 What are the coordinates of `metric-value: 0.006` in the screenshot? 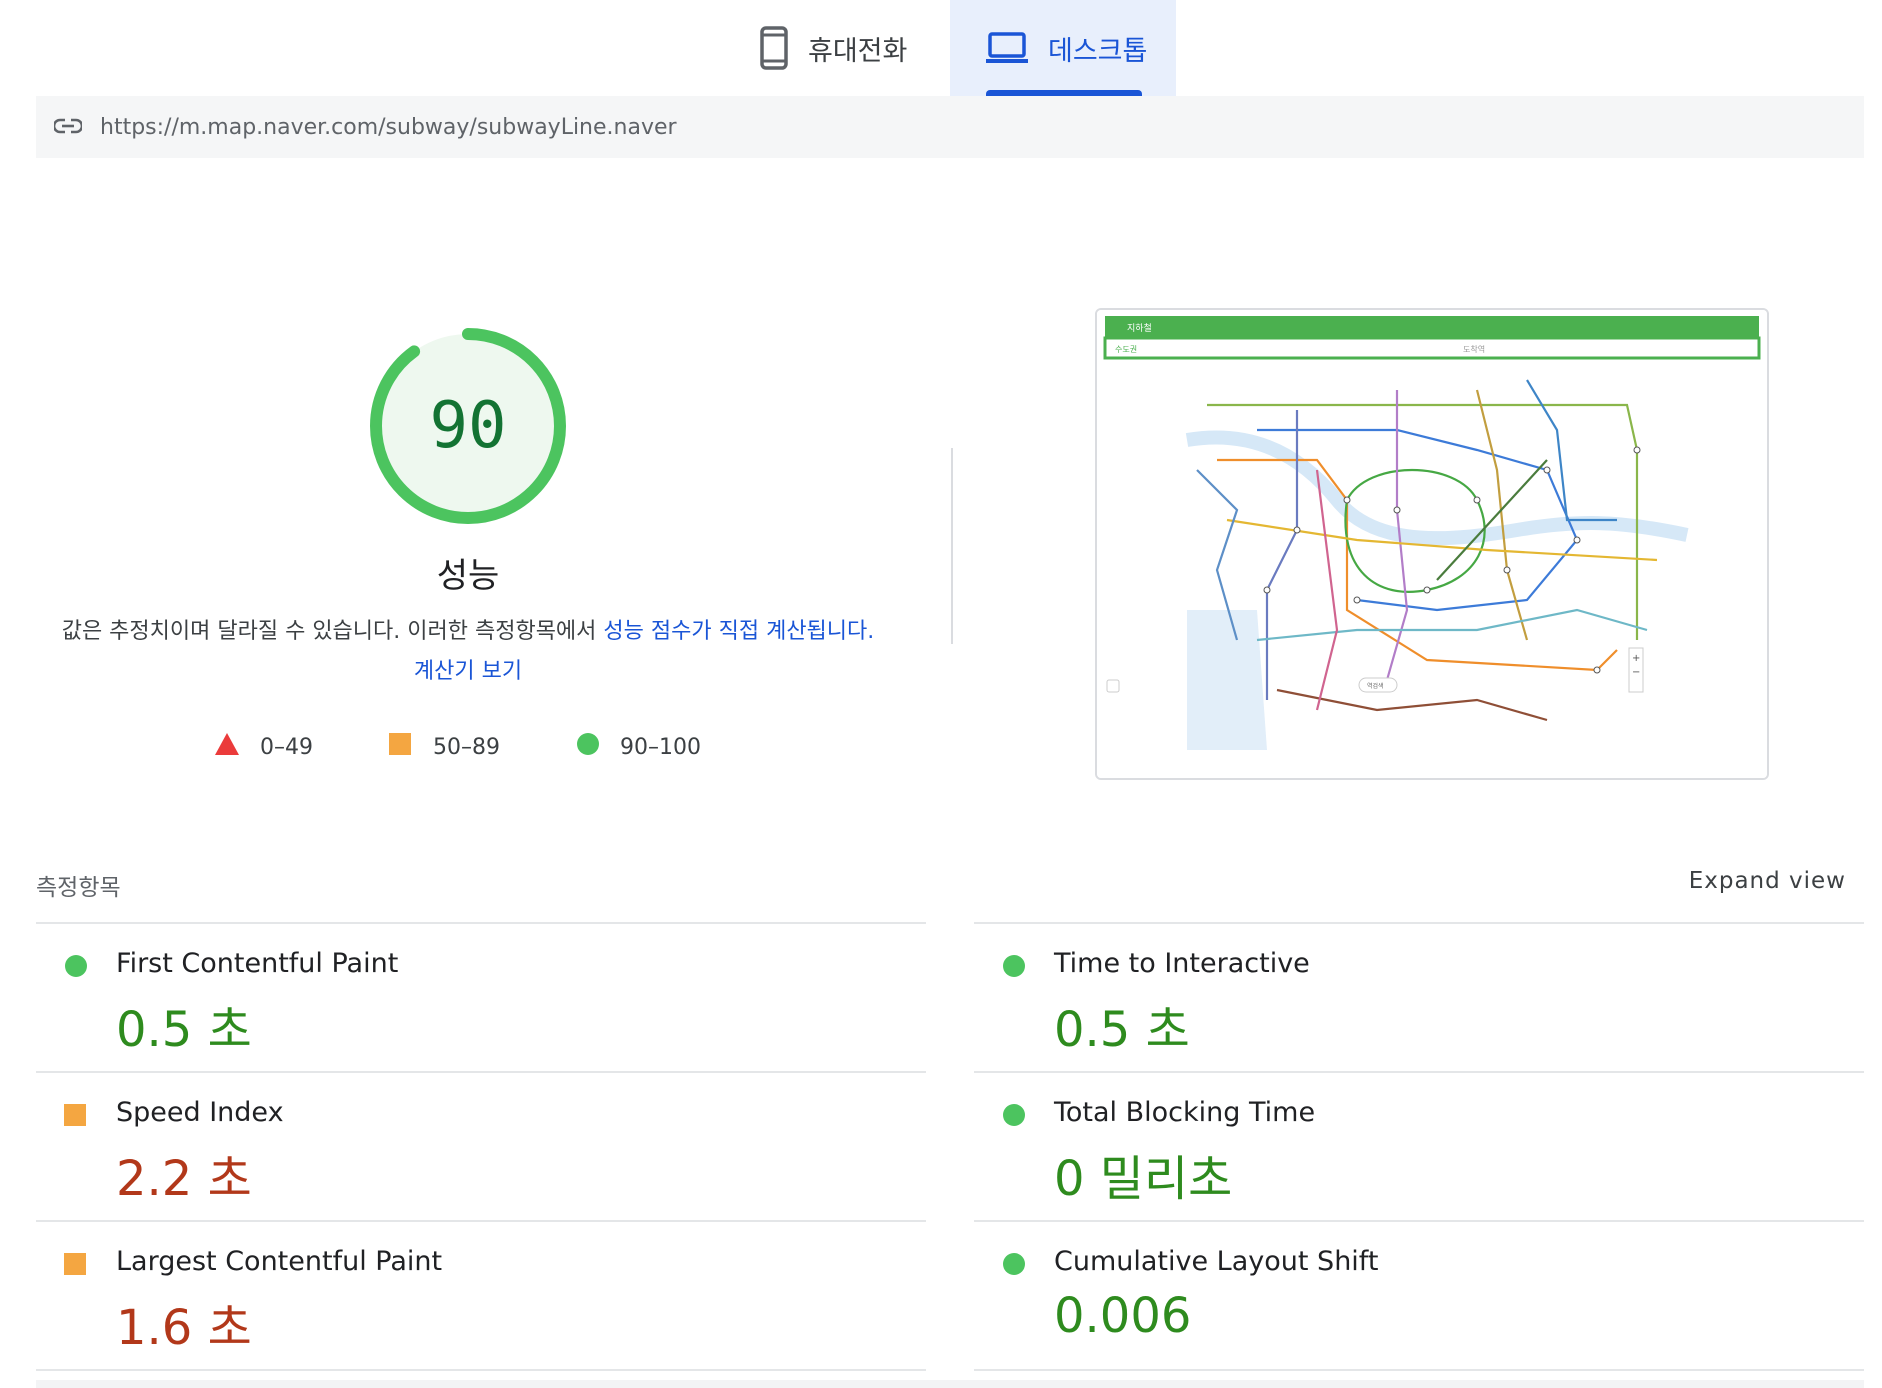 It's located at (1123, 1316).